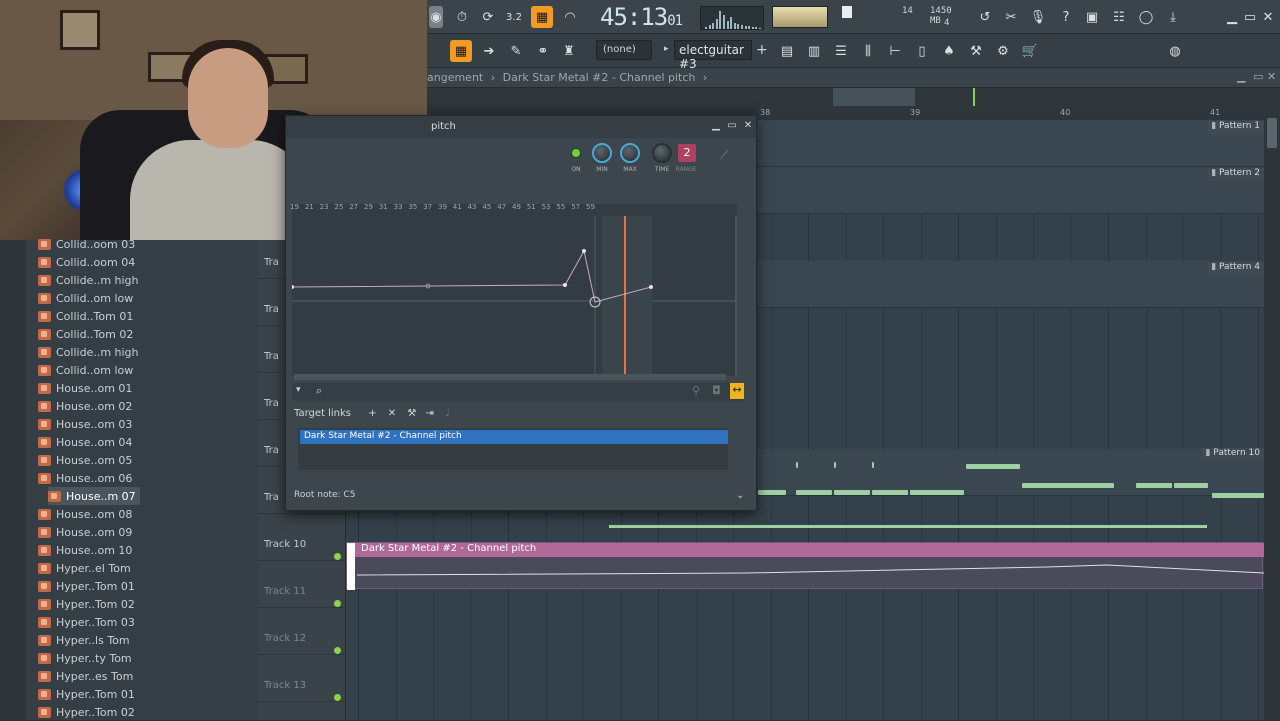 The height and width of the screenshot is (721, 1280). I want to click on track-name-field: electguitar #3, so click(713, 55).